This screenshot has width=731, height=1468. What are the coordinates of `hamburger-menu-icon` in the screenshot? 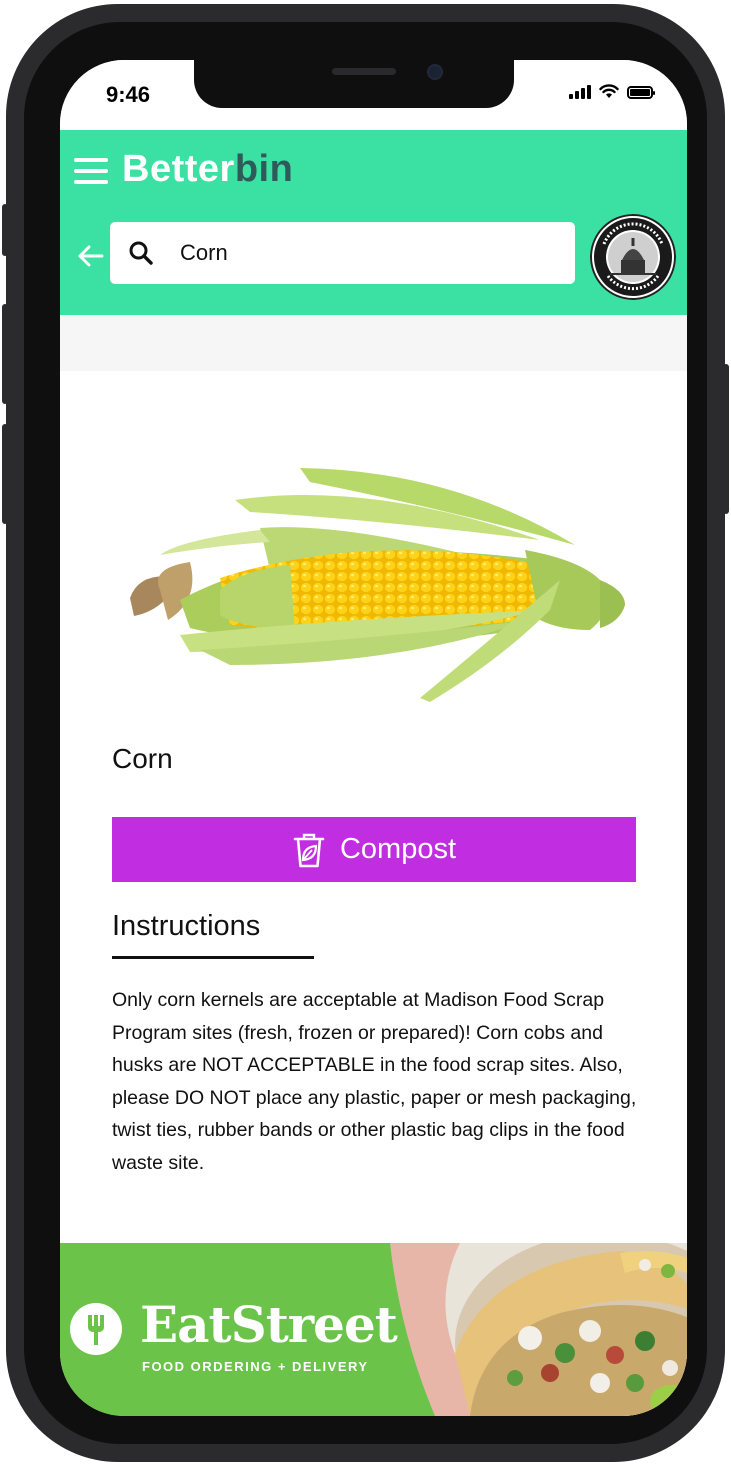 It's located at (91, 171).